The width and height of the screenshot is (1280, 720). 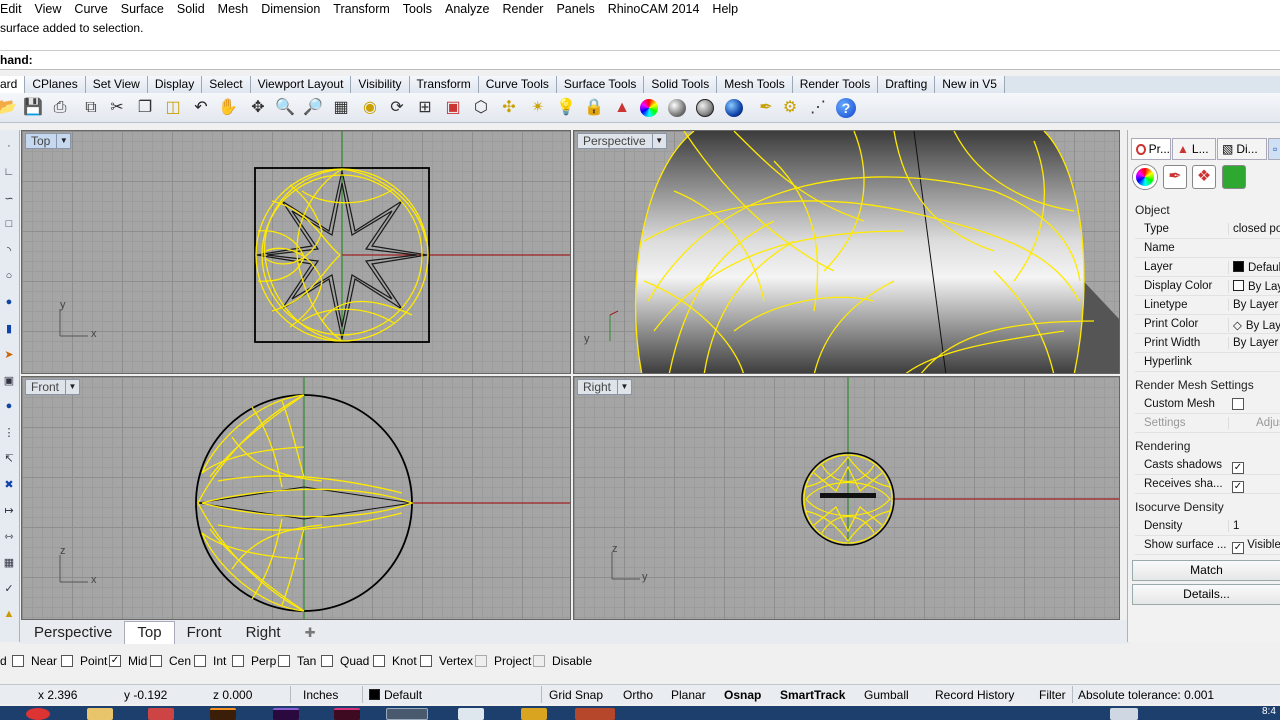 I want to click on menu-transform: Transform, so click(x=361, y=9).